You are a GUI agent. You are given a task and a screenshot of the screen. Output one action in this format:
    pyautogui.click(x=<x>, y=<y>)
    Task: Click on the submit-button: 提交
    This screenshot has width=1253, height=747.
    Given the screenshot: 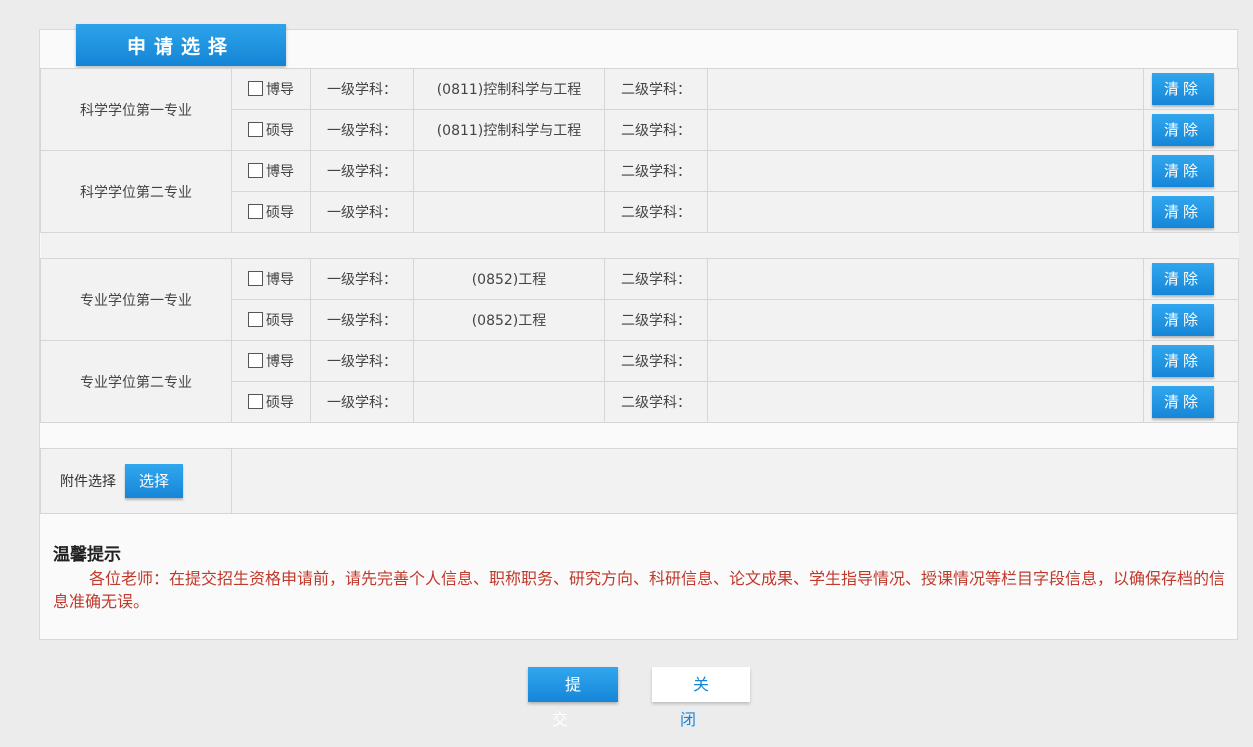 What is the action you would take?
    pyautogui.click(x=573, y=698)
    